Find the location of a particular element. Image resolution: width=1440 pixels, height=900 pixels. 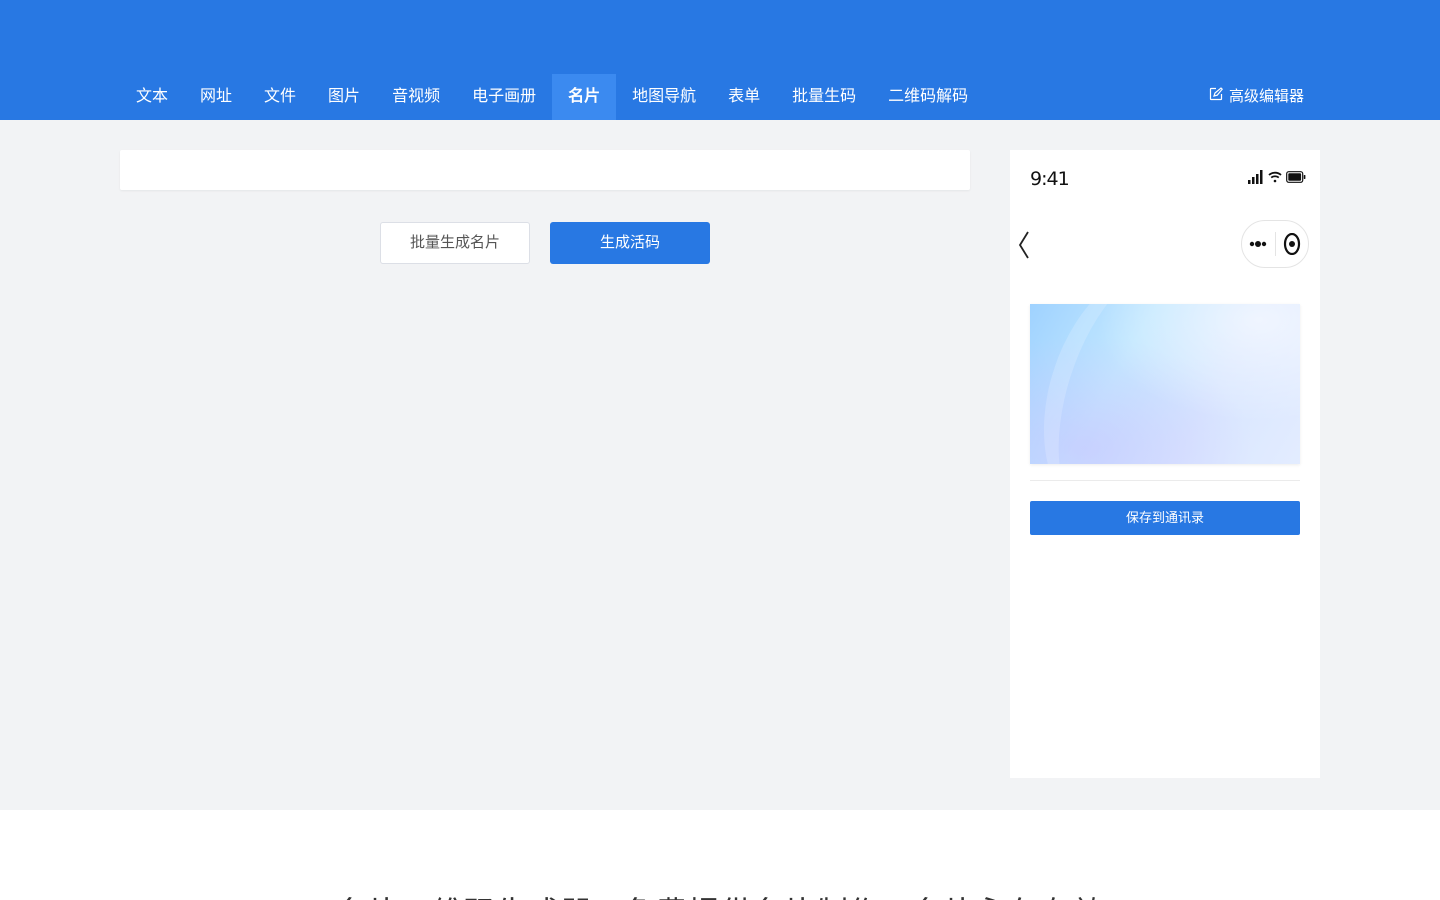

close-target-icon is located at coordinates (1292, 244).